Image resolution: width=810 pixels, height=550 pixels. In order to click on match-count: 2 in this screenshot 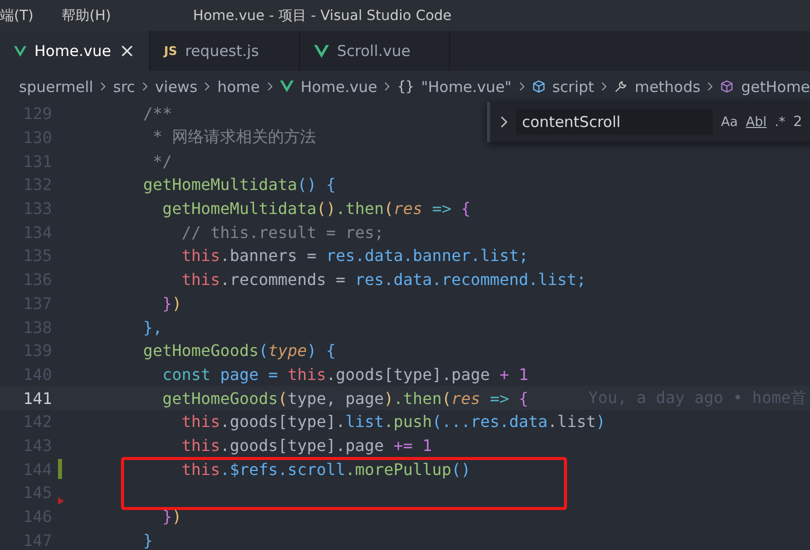, I will do `click(797, 122)`.